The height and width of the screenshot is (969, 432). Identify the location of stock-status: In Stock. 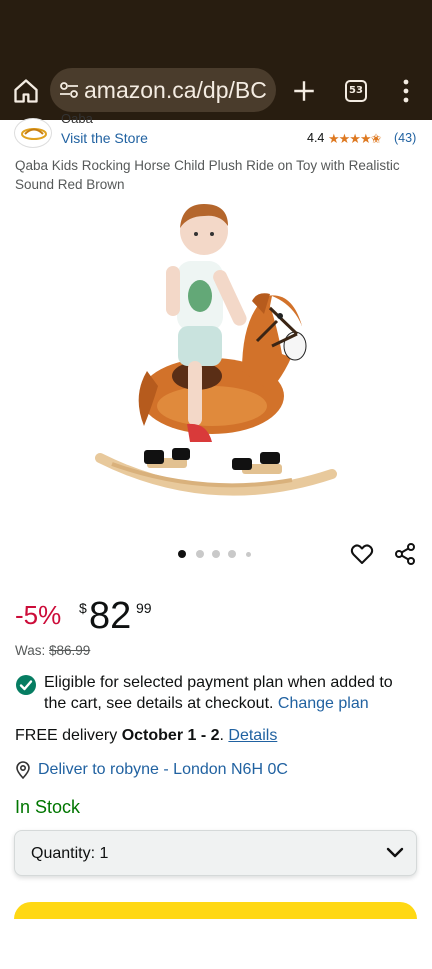
(48, 807).